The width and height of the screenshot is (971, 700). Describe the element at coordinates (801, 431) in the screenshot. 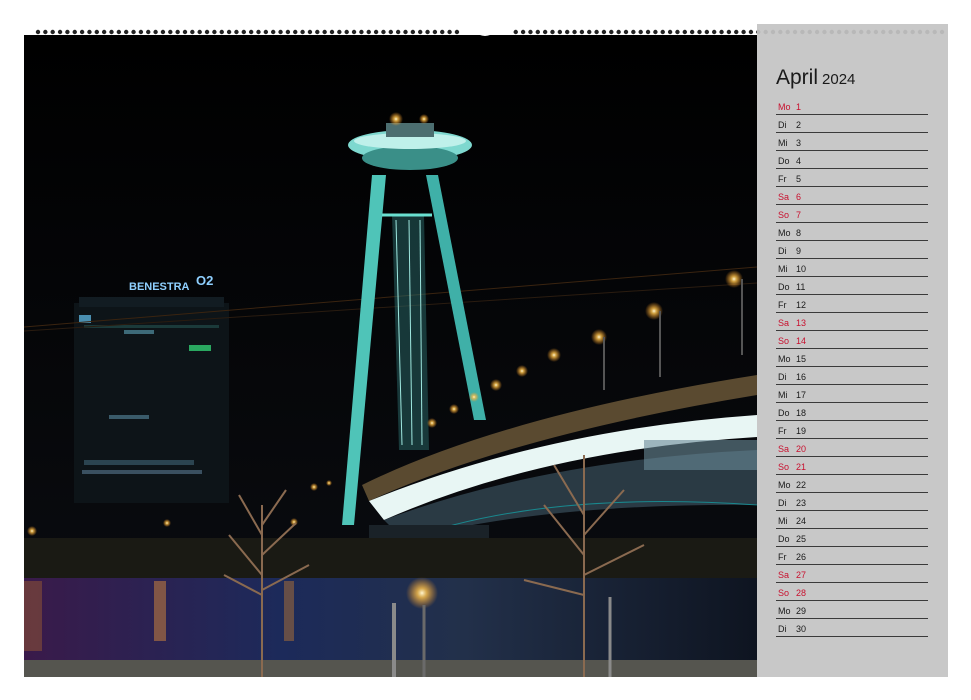

I see `day-number: 19` at that location.